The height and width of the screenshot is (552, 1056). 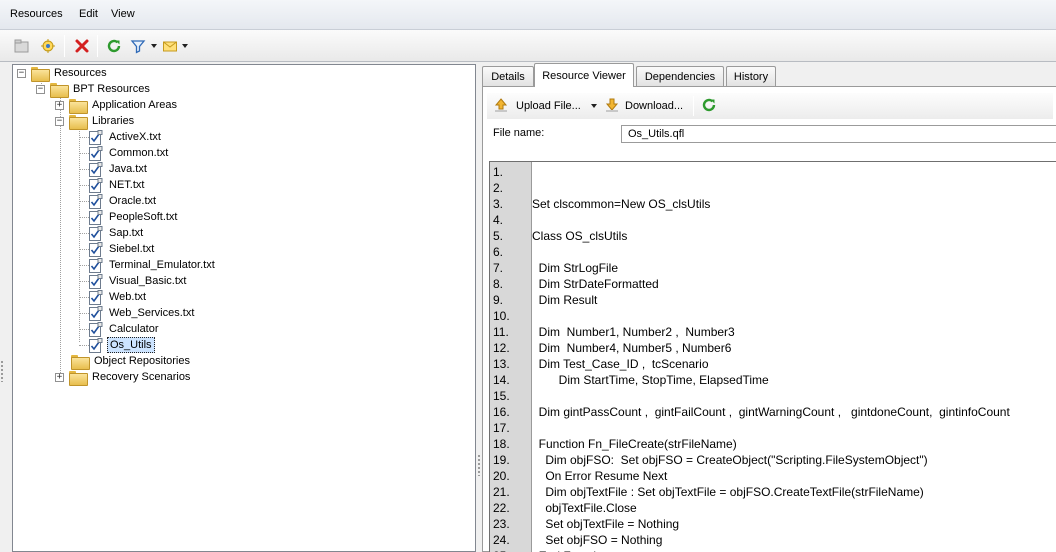 I want to click on line-number: 10., so click(x=501, y=316).